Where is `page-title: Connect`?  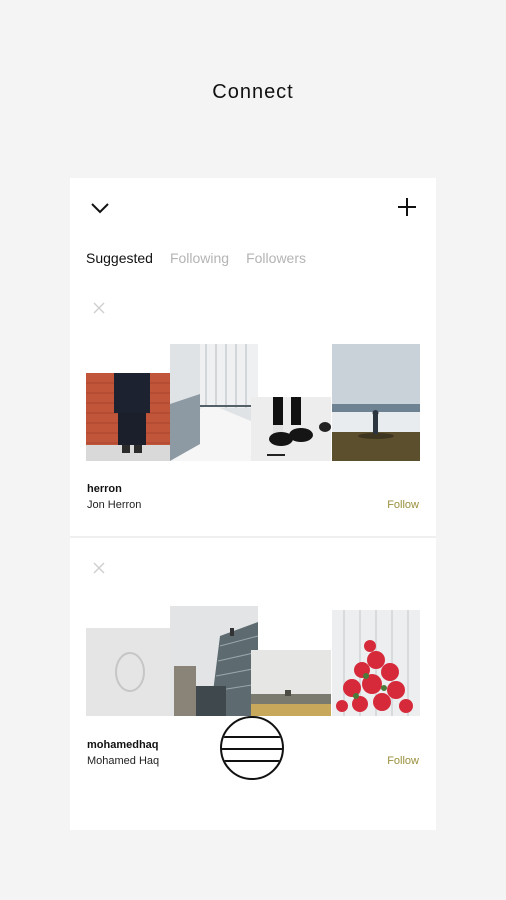 page-title: Connect is located at coordinates (253, 92).